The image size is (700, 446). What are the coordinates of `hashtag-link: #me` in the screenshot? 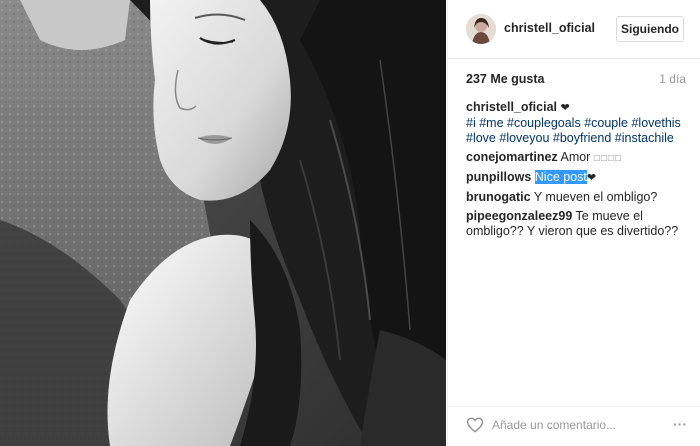 It's located at (491, 123).